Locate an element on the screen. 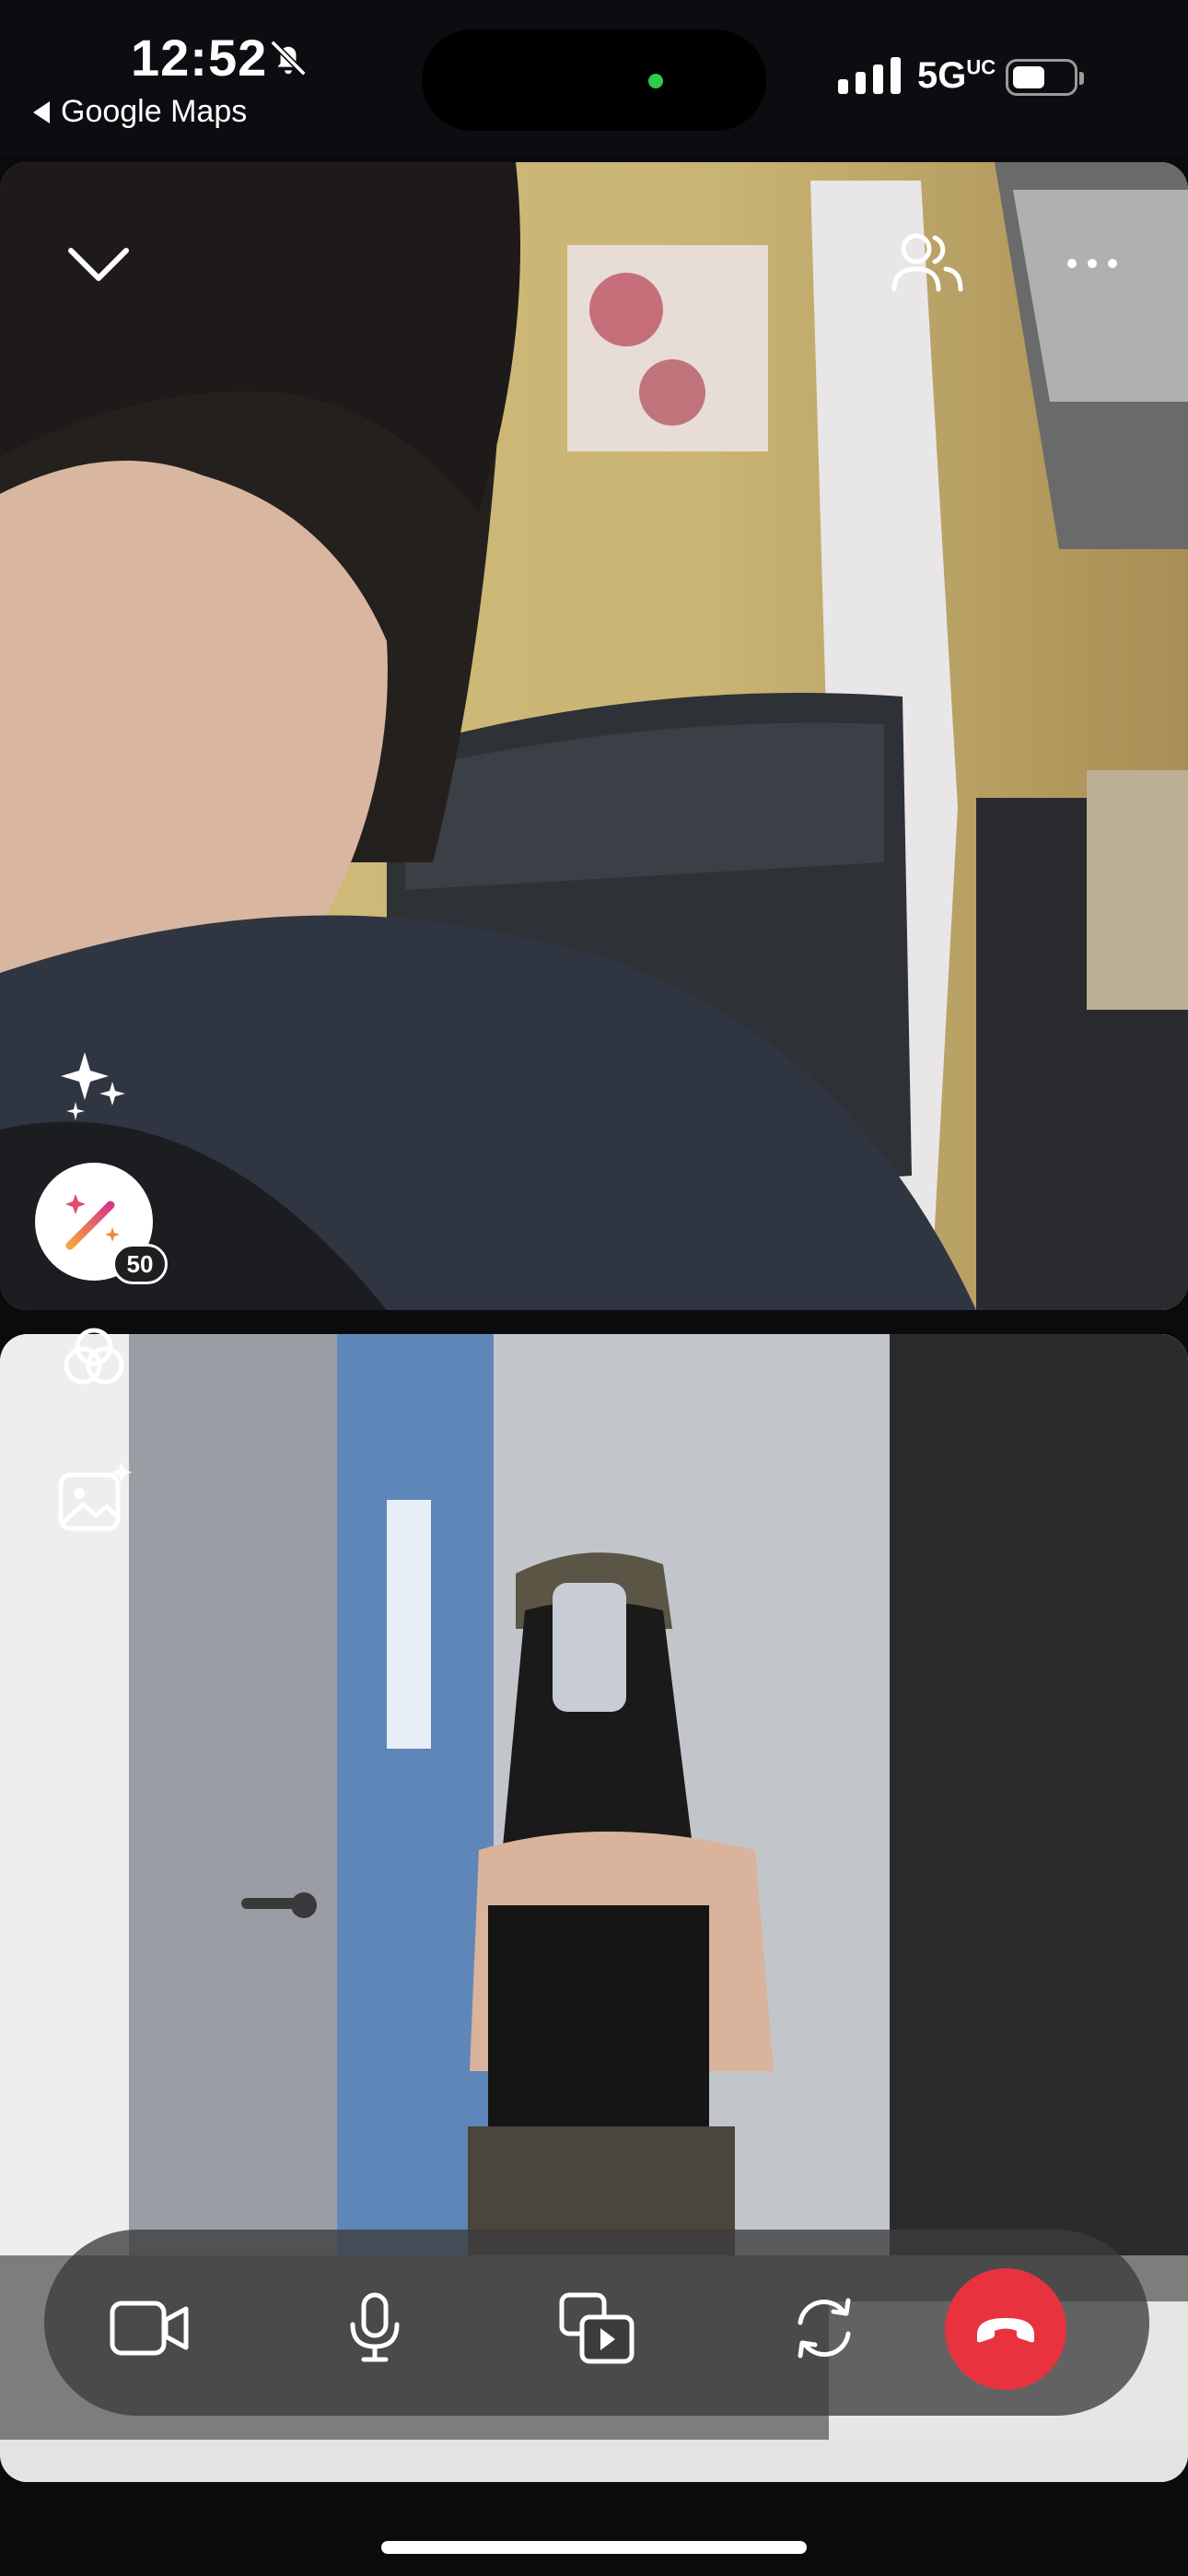 The height and width of the screenshot is (2576, 1188). more-options-button is located at coordinates (1092, 263).